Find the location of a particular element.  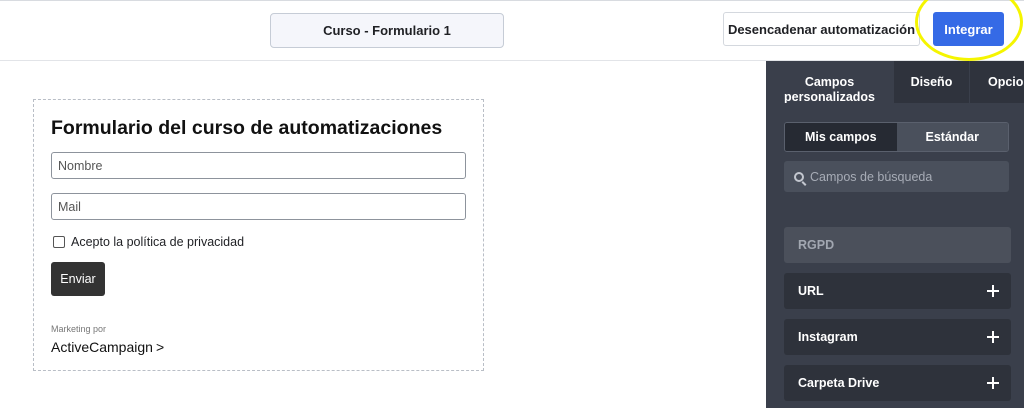

submit-label: Enviar is located at coordinates (78, 279).